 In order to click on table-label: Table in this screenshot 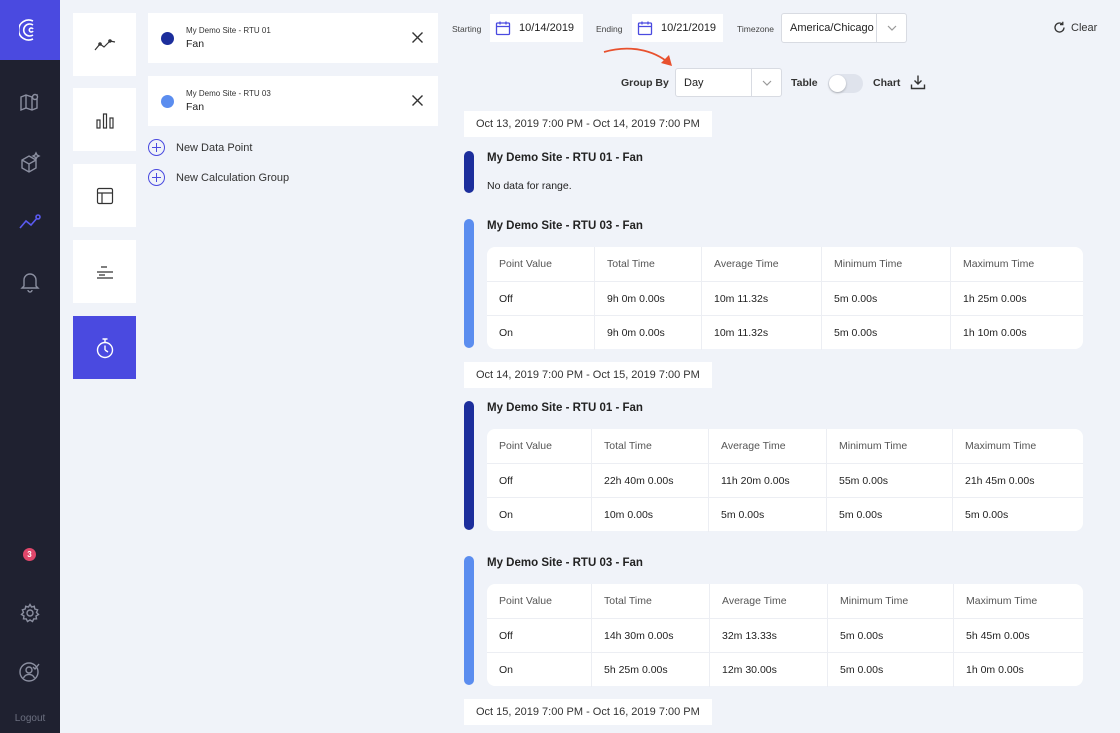, I will do `click(804, 83)`.